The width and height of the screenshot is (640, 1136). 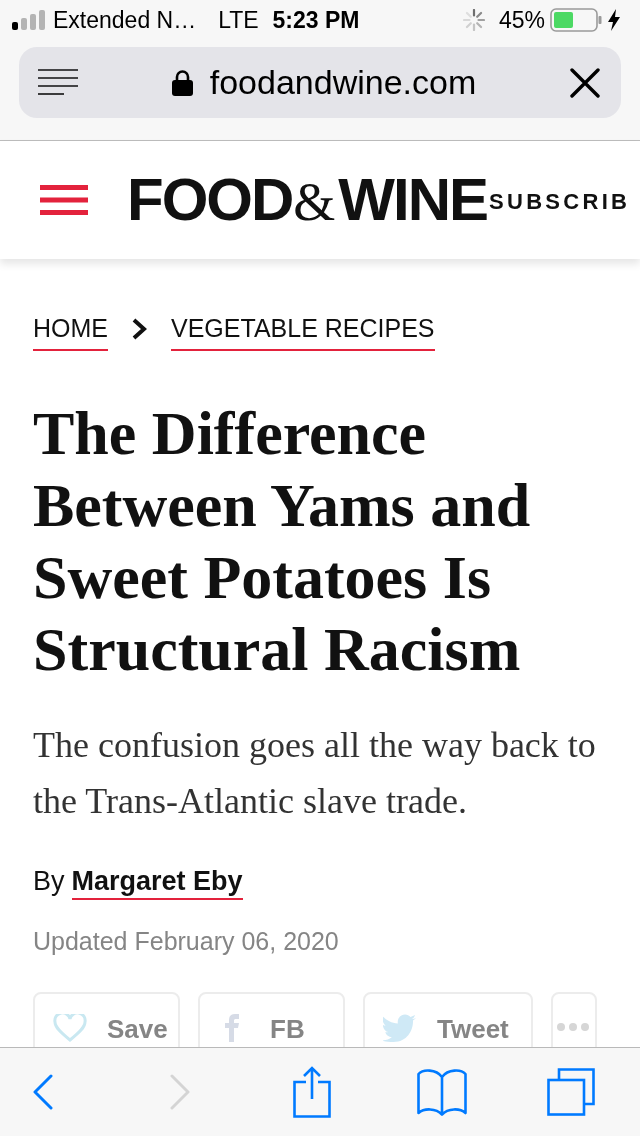 What do you see at coordinates (58, 82) in the screenshot?
I see `text-lines-icon` at bounding box center [58, 82].